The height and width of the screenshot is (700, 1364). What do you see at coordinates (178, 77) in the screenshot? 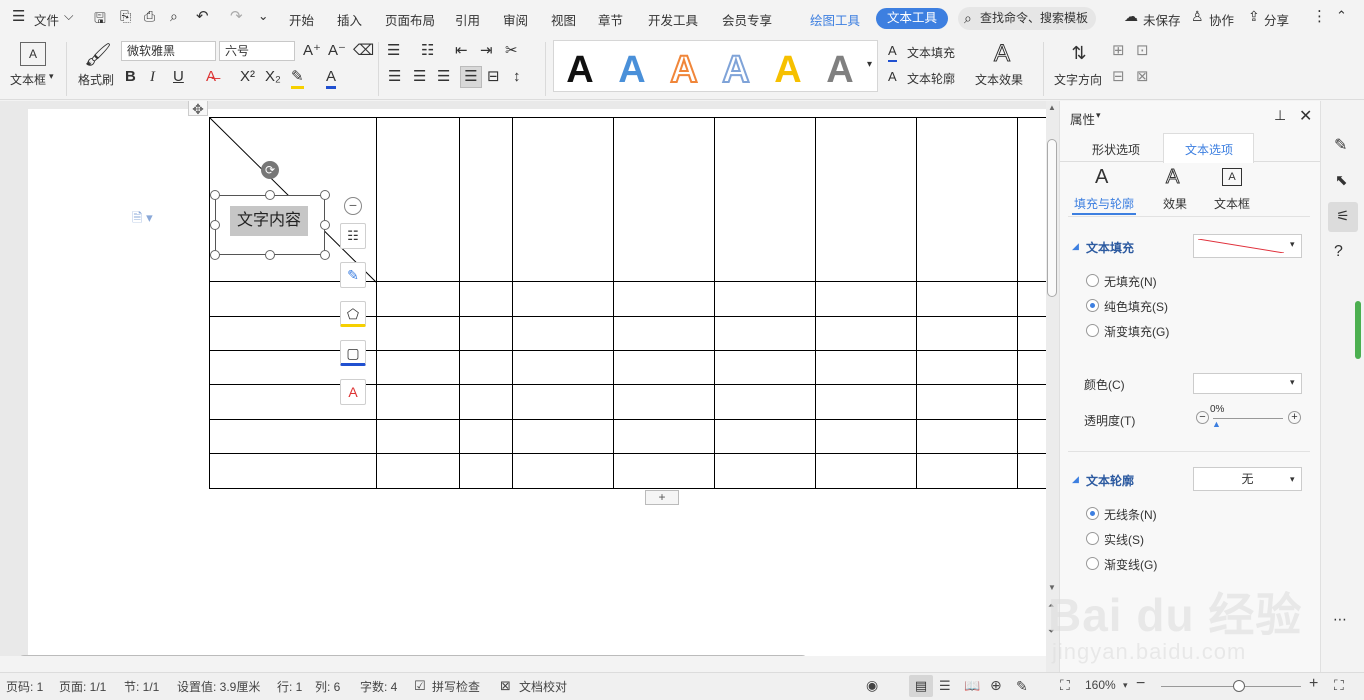
I see `underline-icon: U` at bounding box center [178, 77].